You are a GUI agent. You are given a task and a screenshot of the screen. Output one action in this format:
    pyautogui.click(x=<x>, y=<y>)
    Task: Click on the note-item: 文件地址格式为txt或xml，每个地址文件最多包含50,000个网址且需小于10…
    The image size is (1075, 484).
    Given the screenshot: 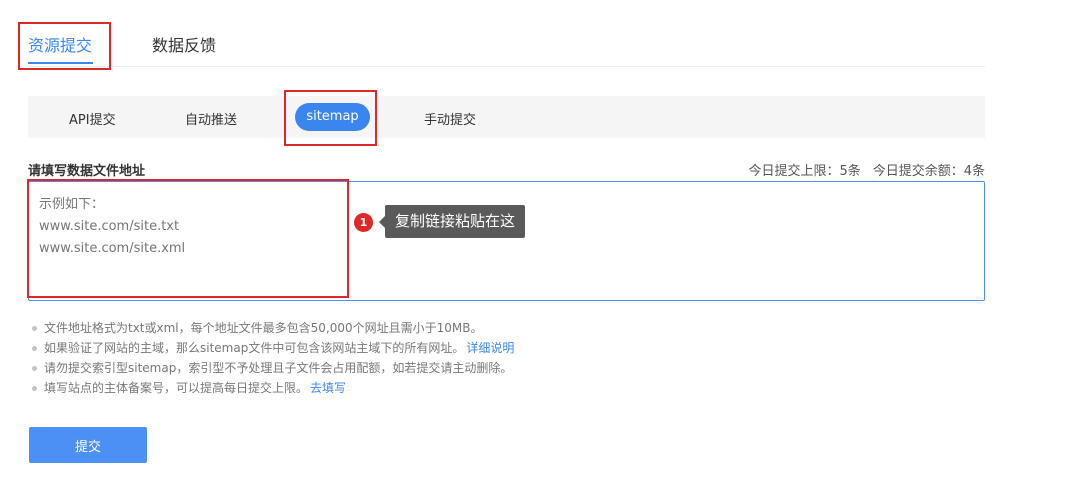 What is the action you would take?
    pyautogui.click(x=273, y=328)
    